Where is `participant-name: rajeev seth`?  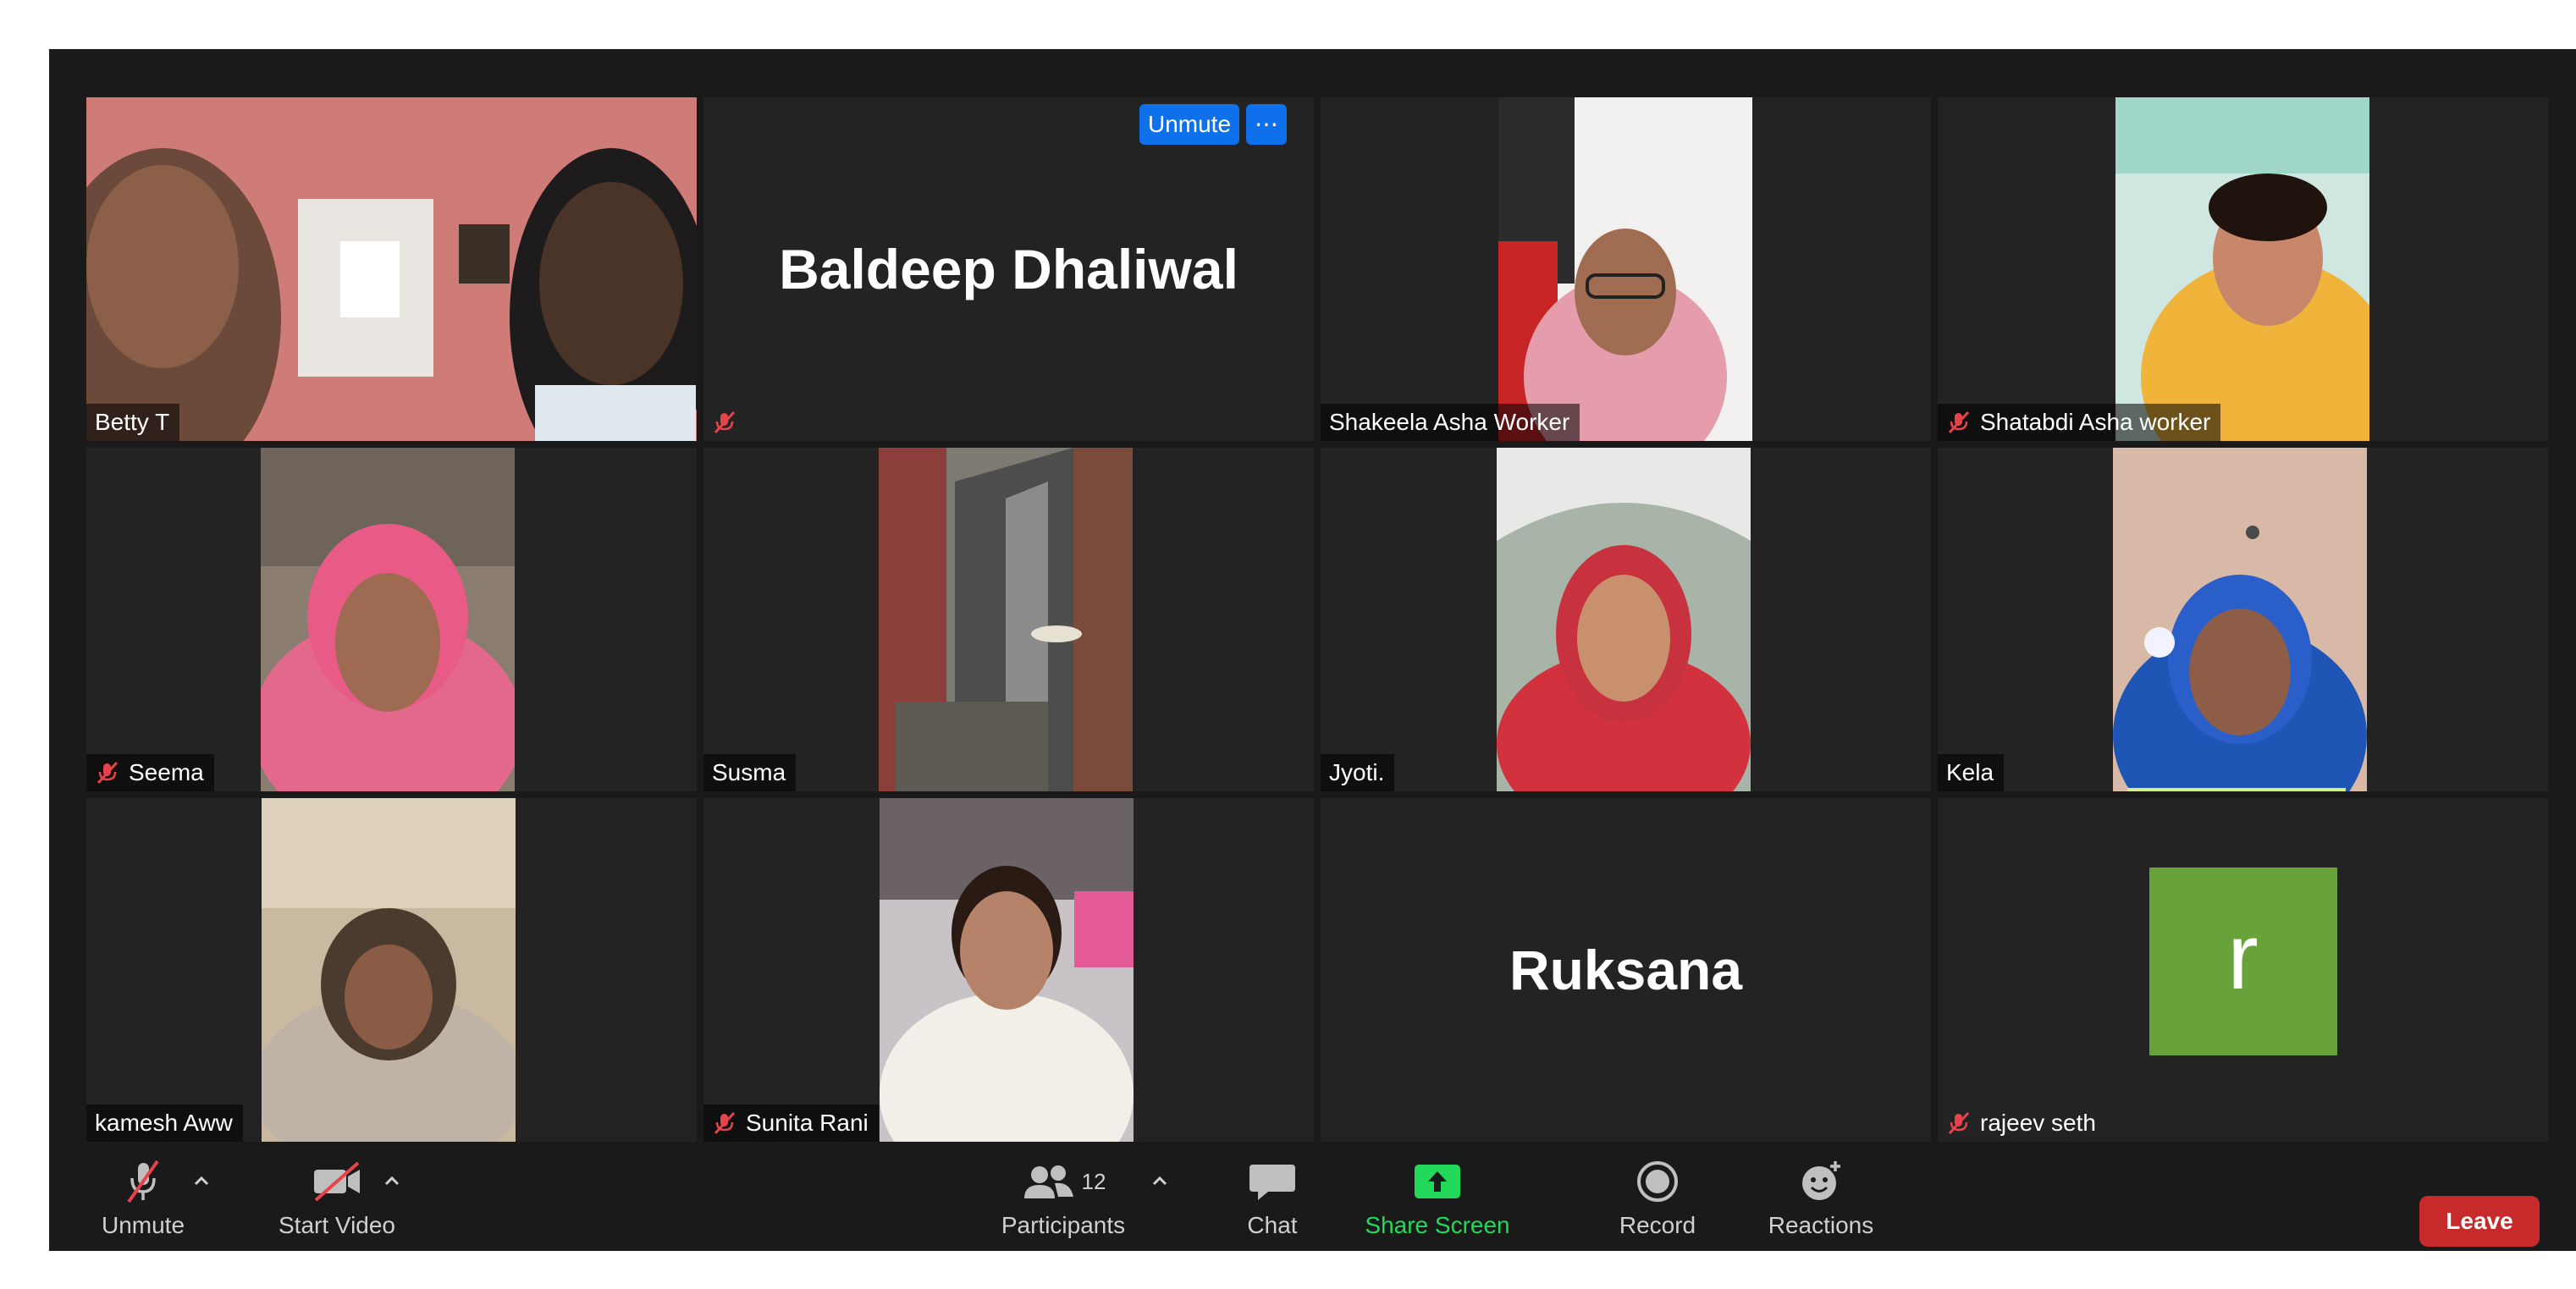
participant-name: rajeev seth is located at coordinates (2038, 1123).